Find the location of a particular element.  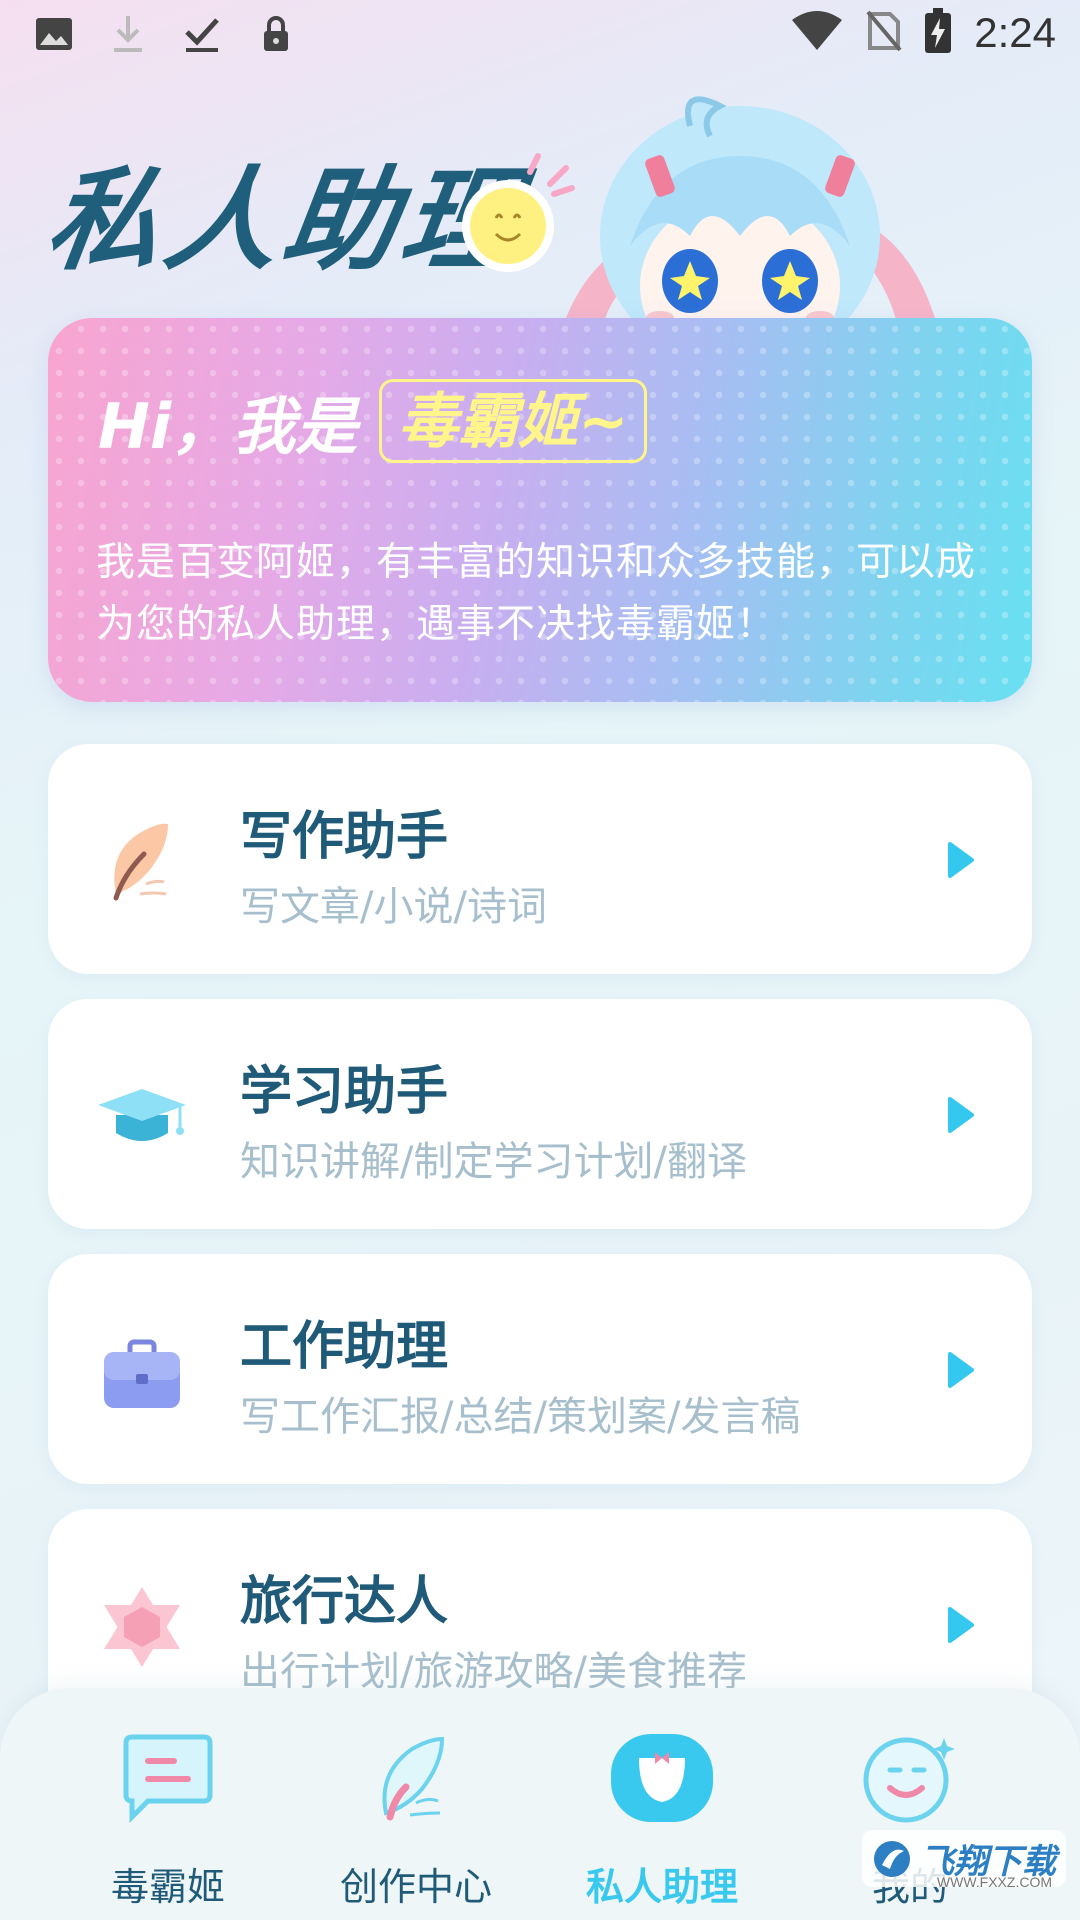

no-sim-icon is located at coordinates (884, 33).